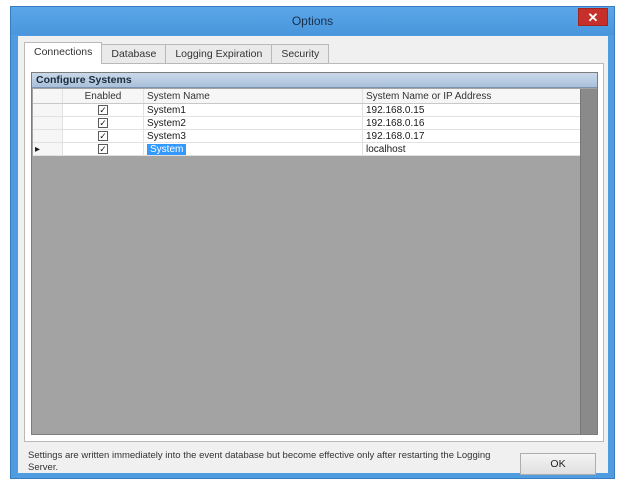 The height and width of the screenshot is (488, 624). What do you see at coordinates (471, 96) in the screenshot?
I see `column-header-address: System Name or IP Address` at bounding box center [471, 96].